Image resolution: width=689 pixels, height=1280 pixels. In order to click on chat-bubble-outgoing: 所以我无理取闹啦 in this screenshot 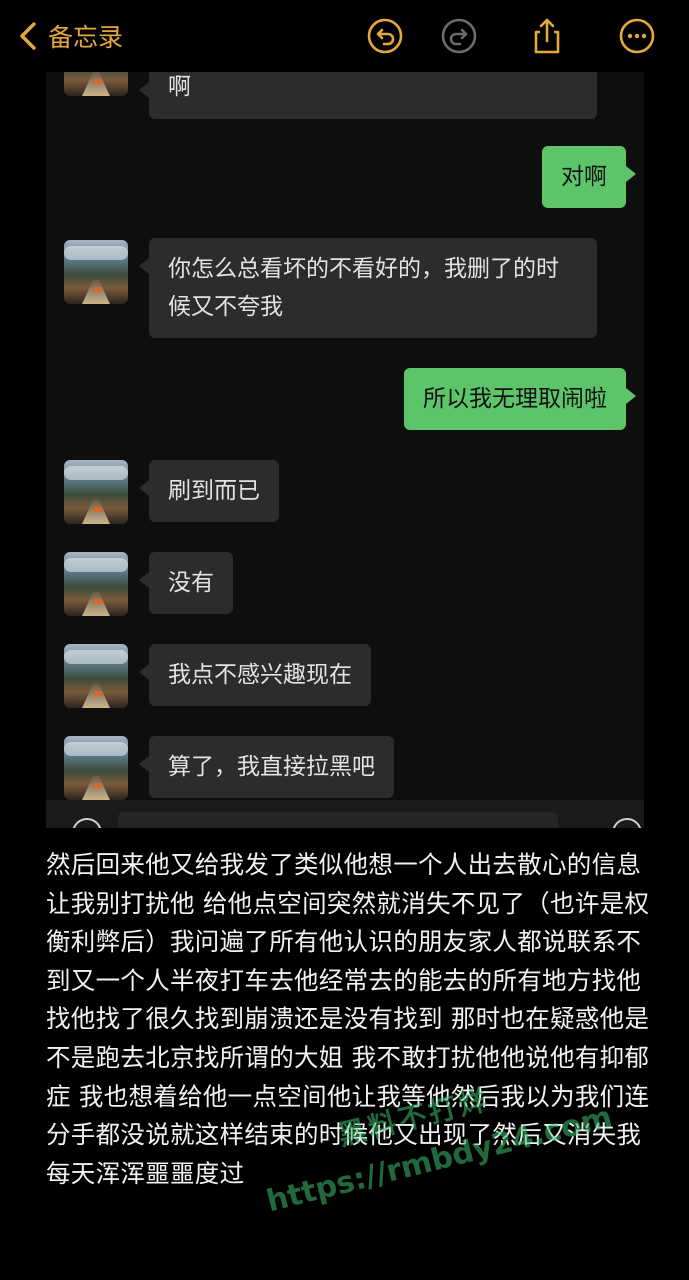, I will do `click(520, 399)`.